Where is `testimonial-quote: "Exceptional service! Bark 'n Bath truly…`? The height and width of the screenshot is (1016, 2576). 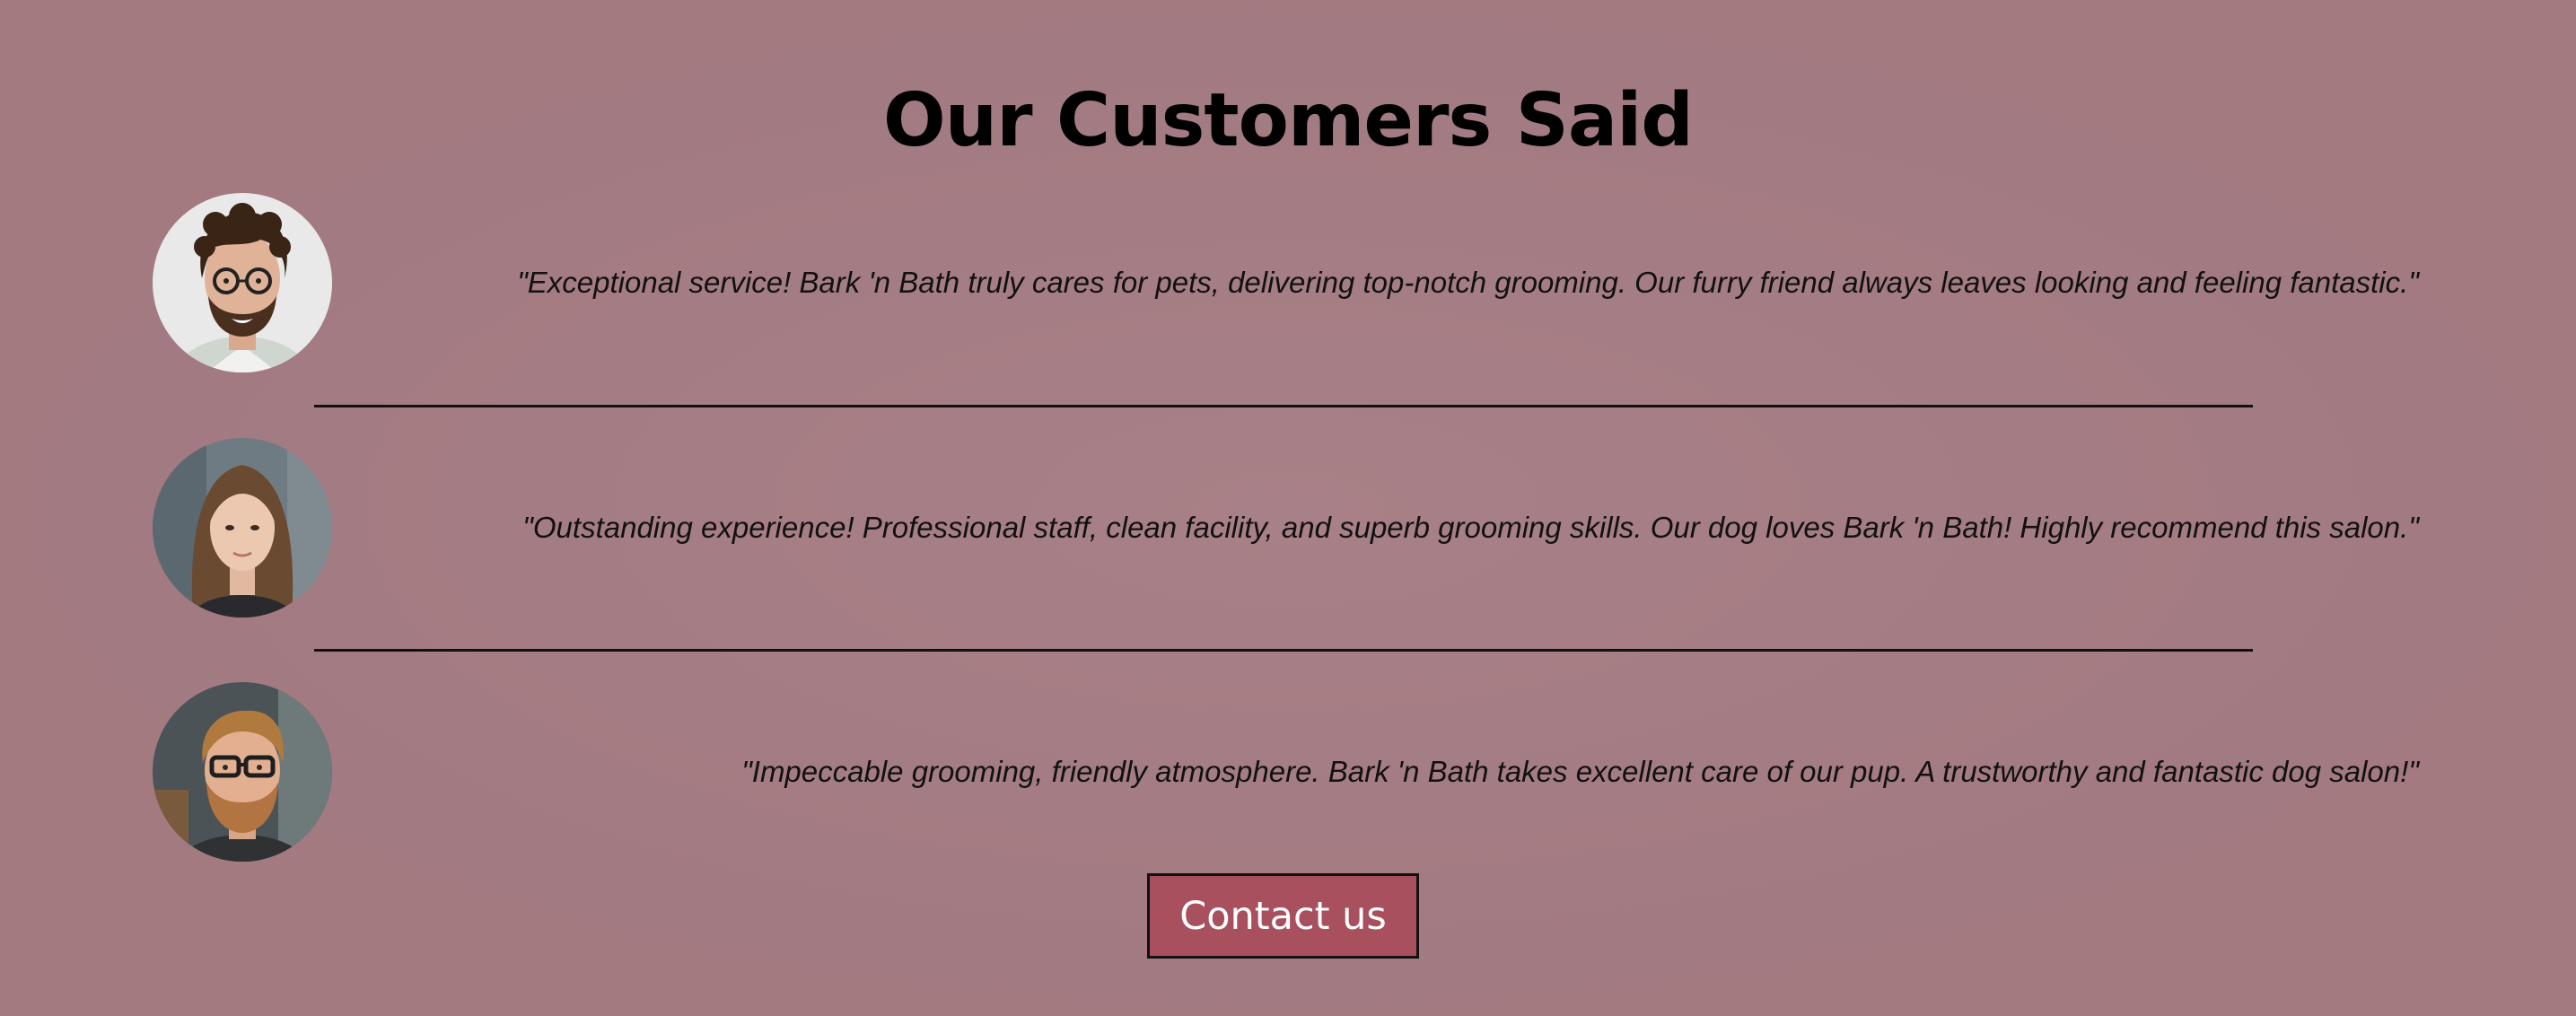 testimonial-quote: "Exceptional service! Bark 'n Bath truly… is located at coordinates (1468, 282).